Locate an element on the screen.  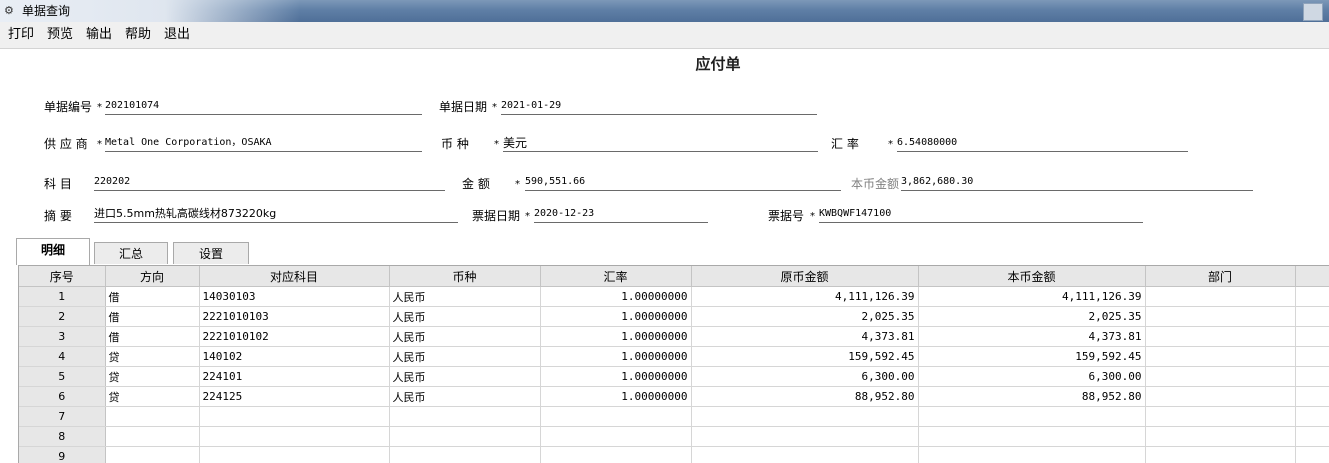
menu-help: 帮助 is located at coordinates (138, 35).